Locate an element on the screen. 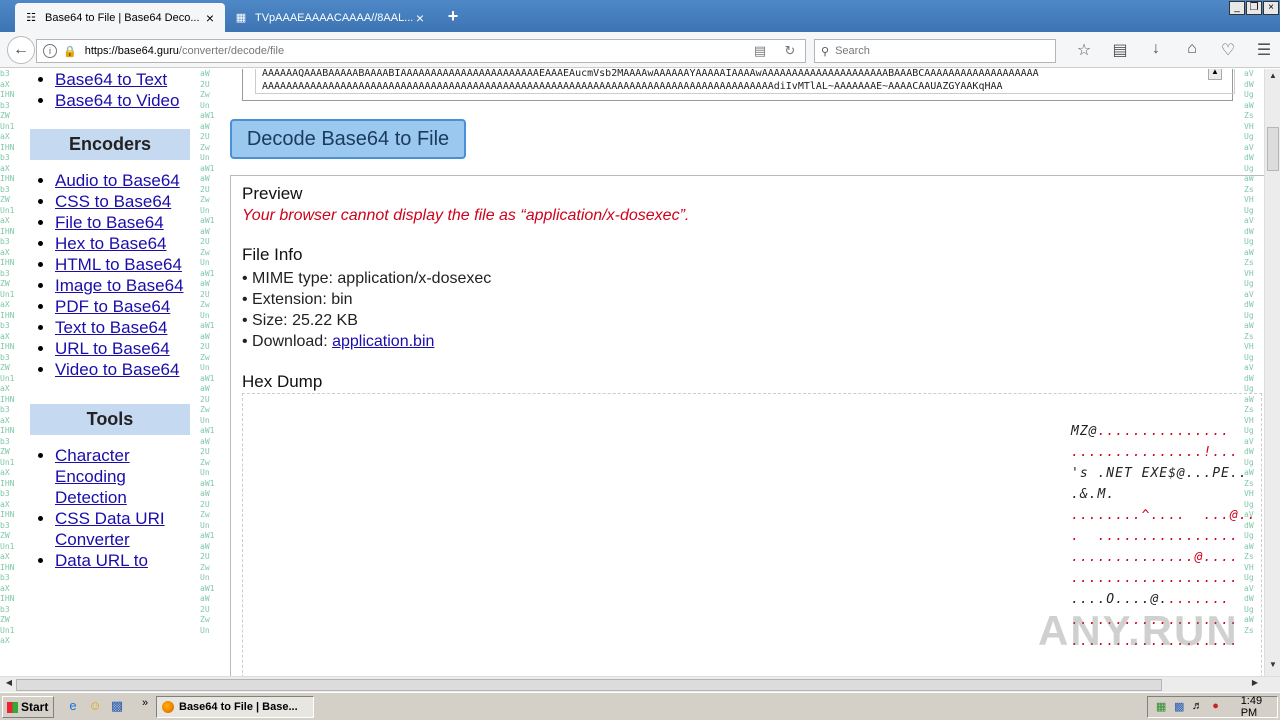 This screenshot has height=720, width=1280. hex-line: .&.M. is located at coordinates (1093, 494).